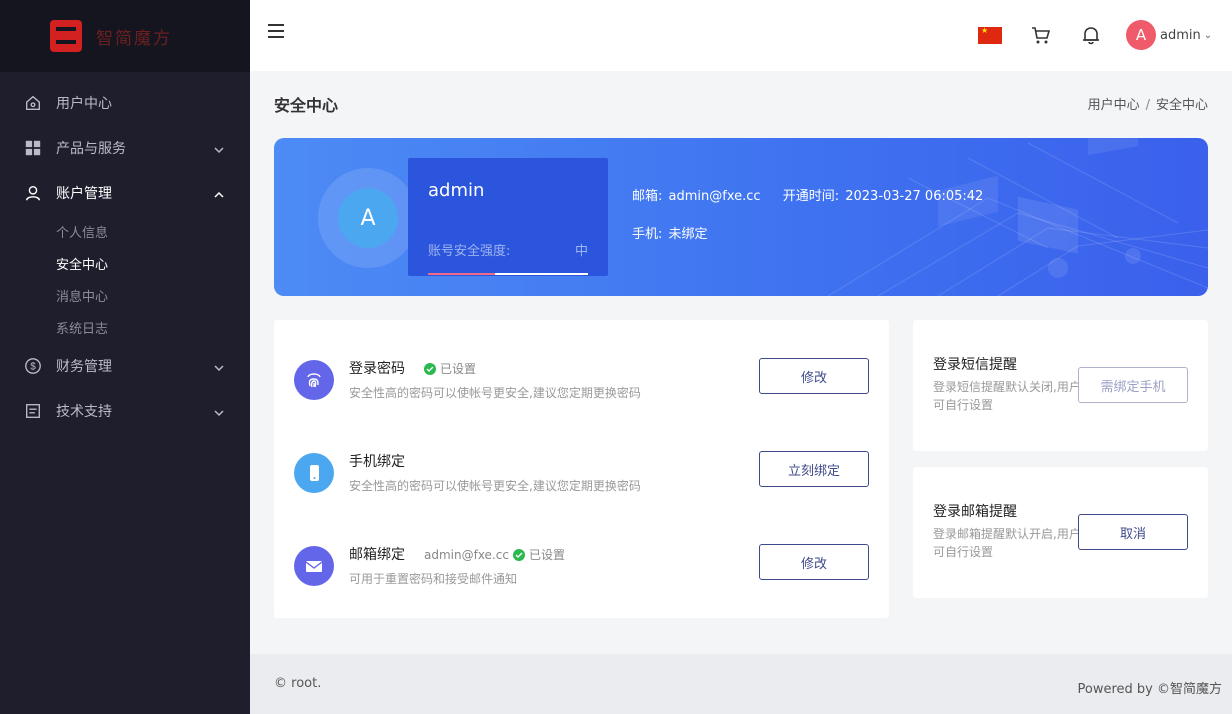 This screenshot has width=1232, height=714. I want to click on logo-icon, so click(66, 36).